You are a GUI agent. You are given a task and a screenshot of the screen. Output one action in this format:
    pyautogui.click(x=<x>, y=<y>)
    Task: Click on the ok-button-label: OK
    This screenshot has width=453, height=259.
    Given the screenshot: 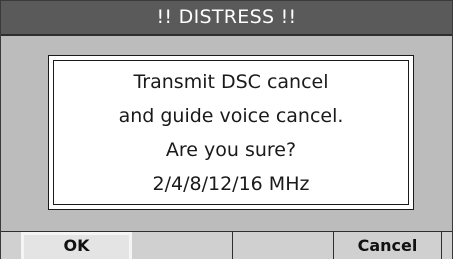 What is the action you would take?
    pyautogui.click(x=76, y=245)
    